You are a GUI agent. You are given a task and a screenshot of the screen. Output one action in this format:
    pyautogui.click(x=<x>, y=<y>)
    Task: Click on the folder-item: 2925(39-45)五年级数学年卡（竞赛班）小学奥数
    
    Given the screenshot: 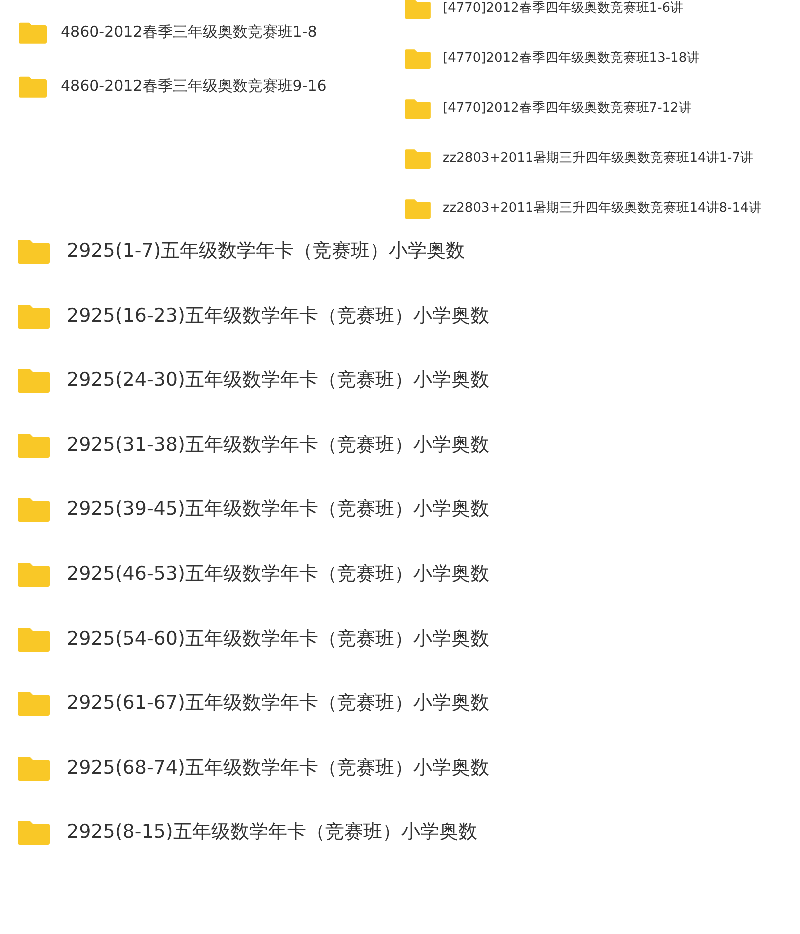 What is the action you would take?
    pyautogui.click(x=400, y=509)
    